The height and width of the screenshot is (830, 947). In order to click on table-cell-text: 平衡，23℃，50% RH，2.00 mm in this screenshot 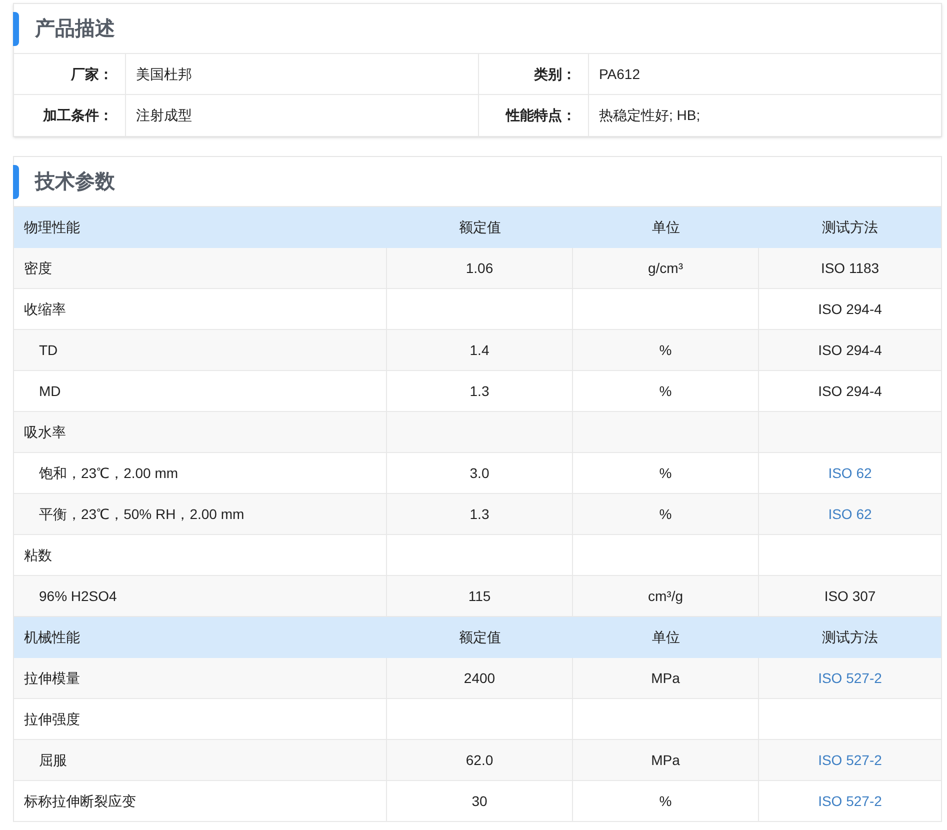, I will do `click(141, 514)`.